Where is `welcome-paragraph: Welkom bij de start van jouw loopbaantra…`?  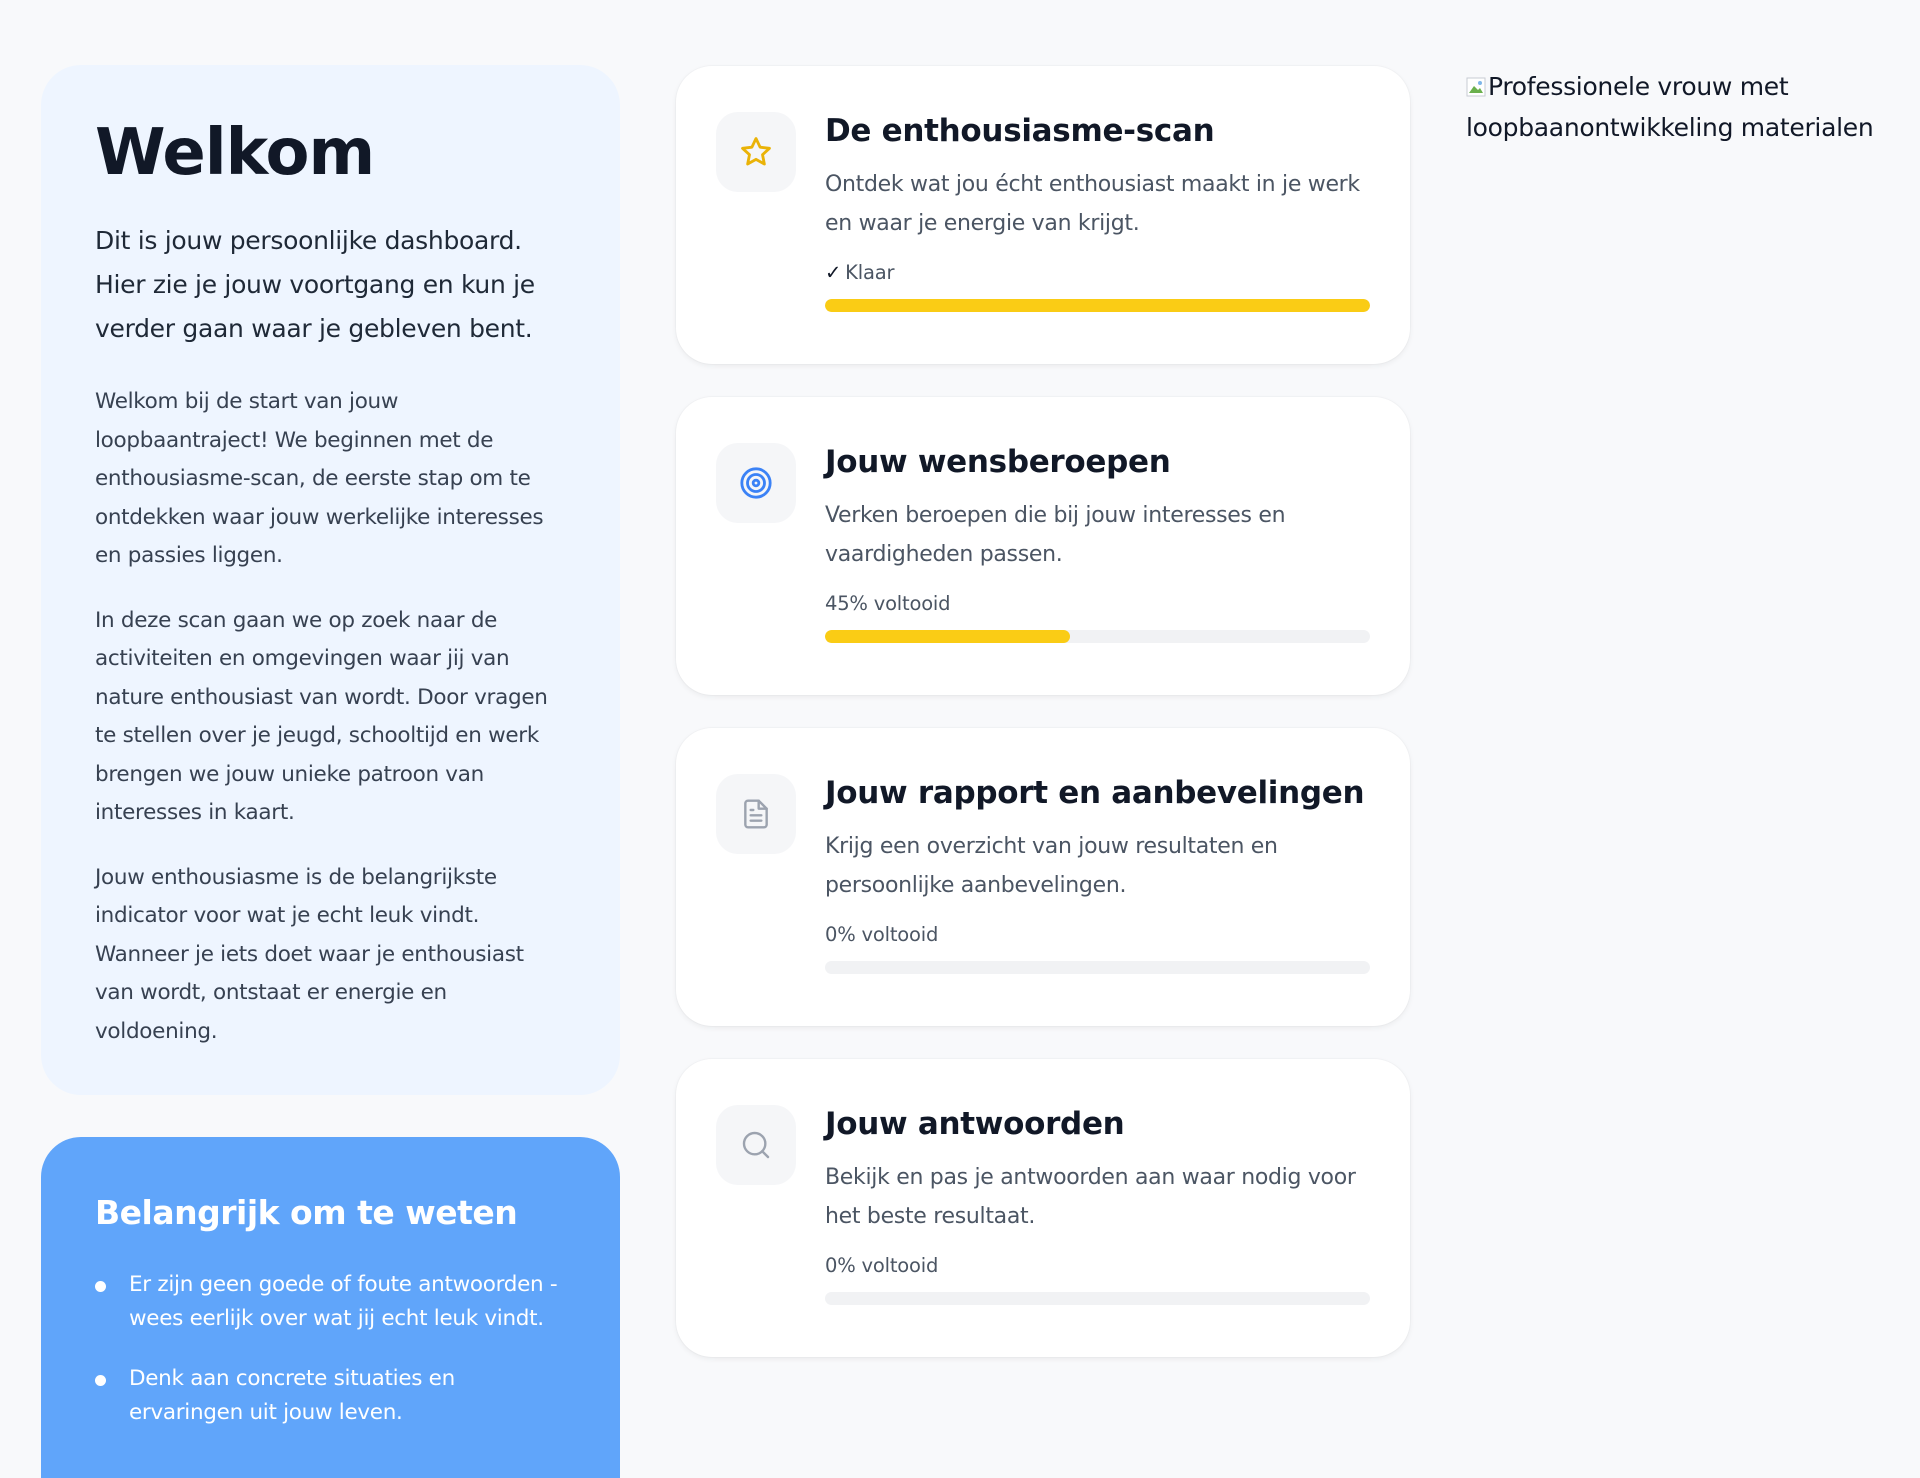 welcome-paragraph: Welkom bij de start van jouw loopbaantra… is located at coordinates (319, 478).